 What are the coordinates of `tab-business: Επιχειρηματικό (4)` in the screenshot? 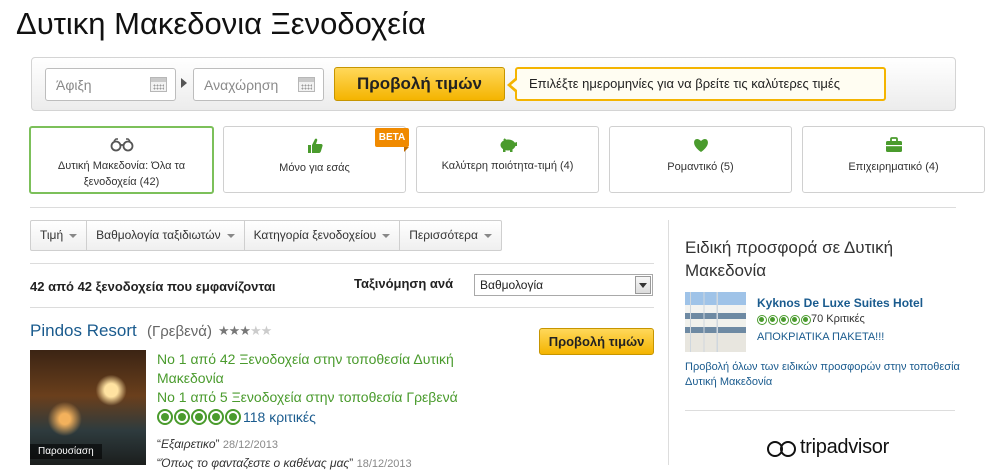 It's located at (893, 159).